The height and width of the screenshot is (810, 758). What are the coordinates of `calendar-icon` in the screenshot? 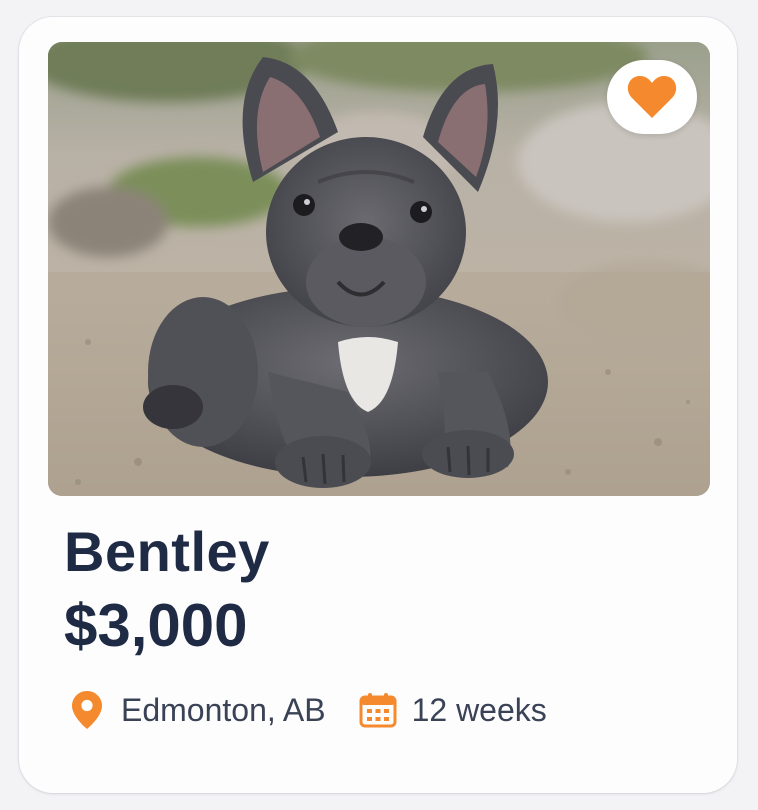 It's located at (378, 710).